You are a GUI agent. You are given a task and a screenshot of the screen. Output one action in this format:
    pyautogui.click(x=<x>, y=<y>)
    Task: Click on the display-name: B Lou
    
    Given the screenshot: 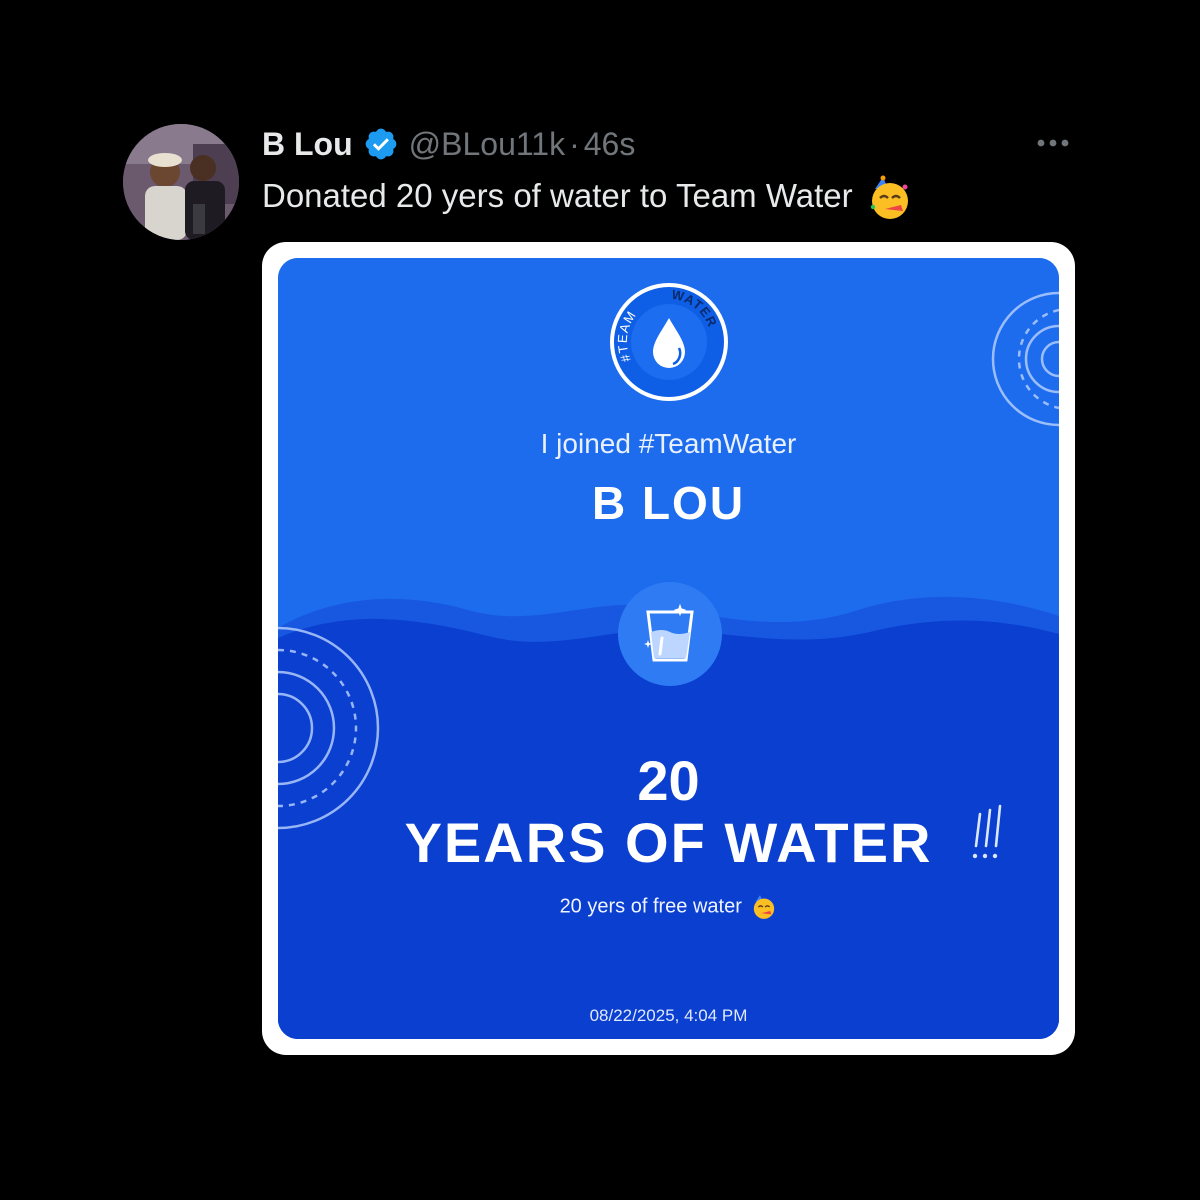 What is the action you would take?
    pyautogui.click(x=307, y=144)
    